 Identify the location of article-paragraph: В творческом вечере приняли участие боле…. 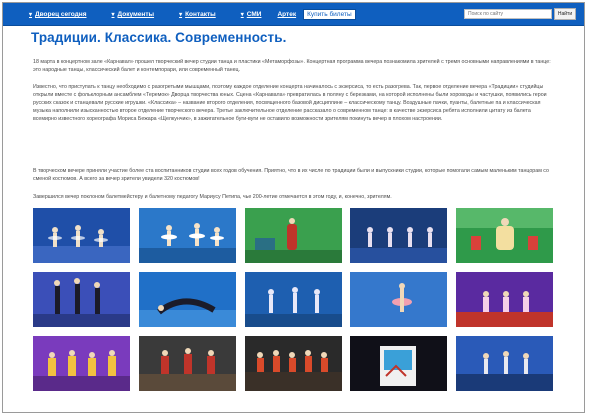
(291, 175).